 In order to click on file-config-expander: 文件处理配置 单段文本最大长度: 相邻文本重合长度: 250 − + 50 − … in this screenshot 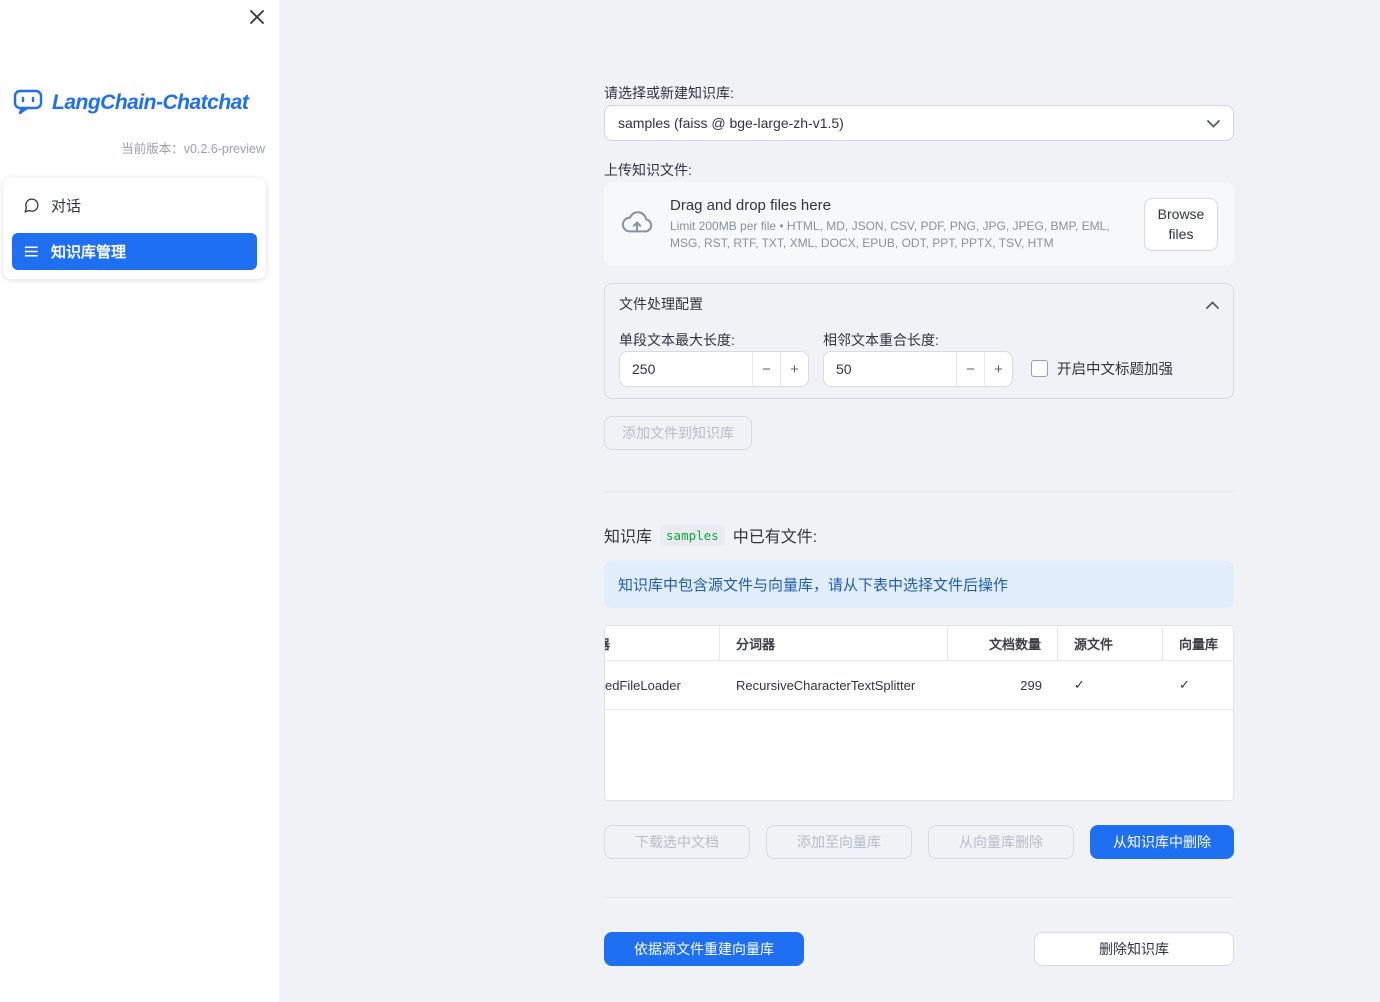, I will do `click(919, 341)`.